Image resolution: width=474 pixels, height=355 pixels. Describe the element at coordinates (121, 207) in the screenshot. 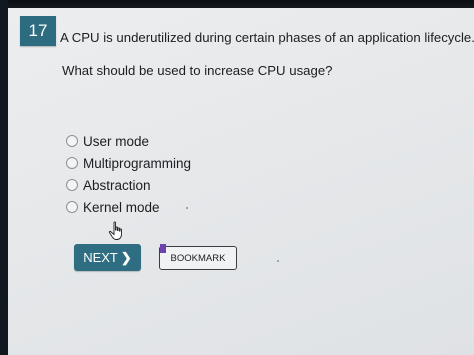

I see `answer-option-label: Kernel mode` at that location.